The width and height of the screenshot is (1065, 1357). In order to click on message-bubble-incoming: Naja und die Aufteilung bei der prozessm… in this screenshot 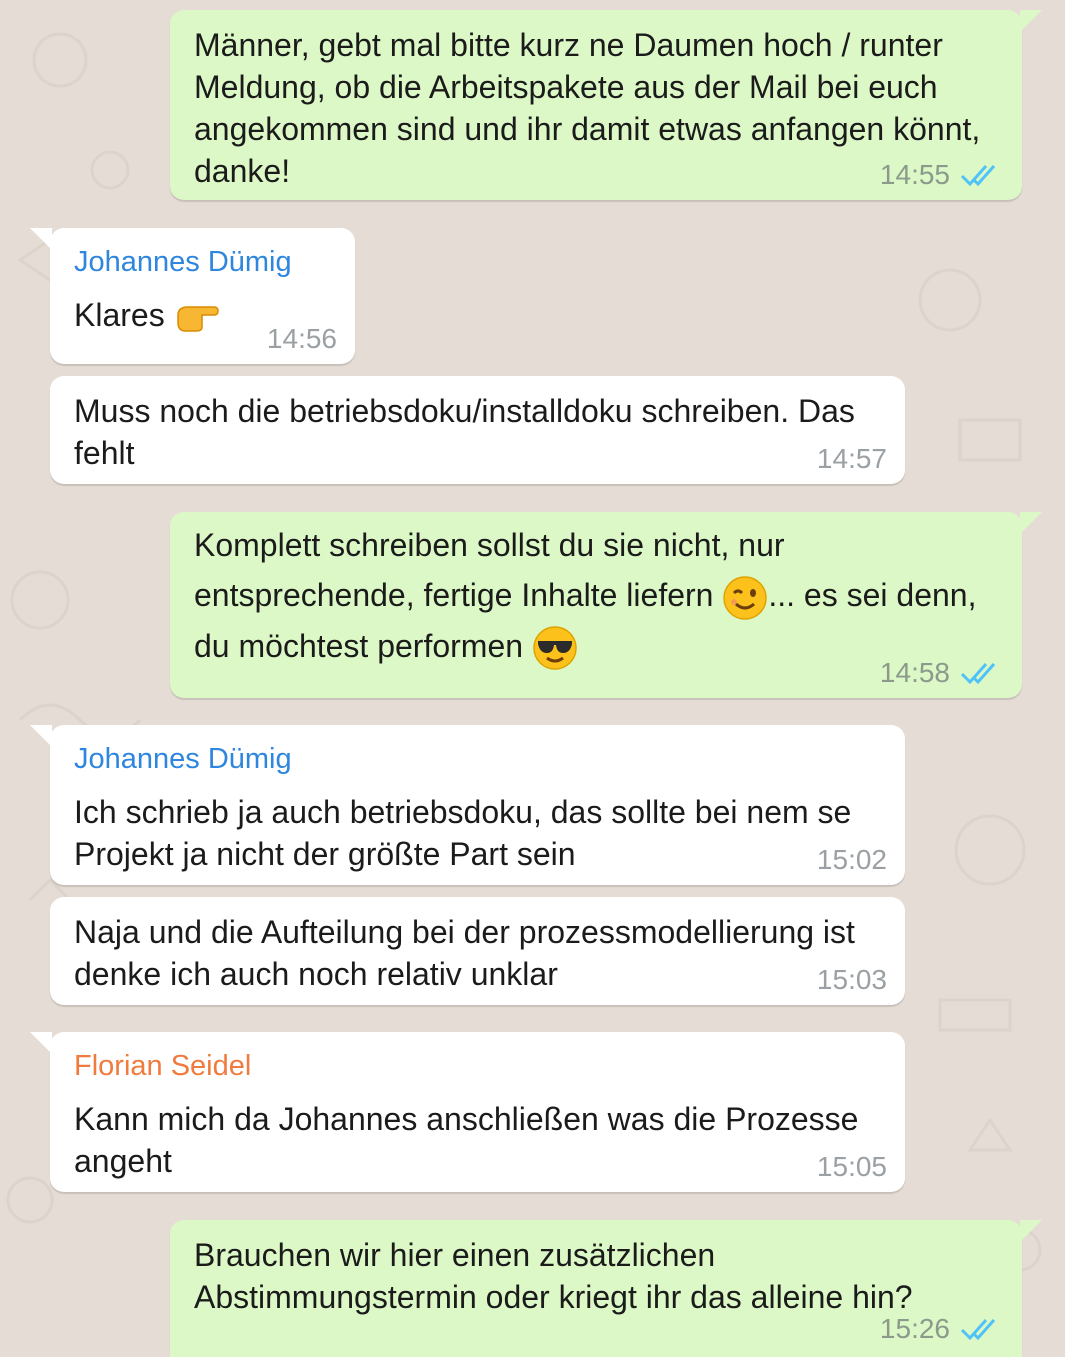, I will do `click(477, 951)`.